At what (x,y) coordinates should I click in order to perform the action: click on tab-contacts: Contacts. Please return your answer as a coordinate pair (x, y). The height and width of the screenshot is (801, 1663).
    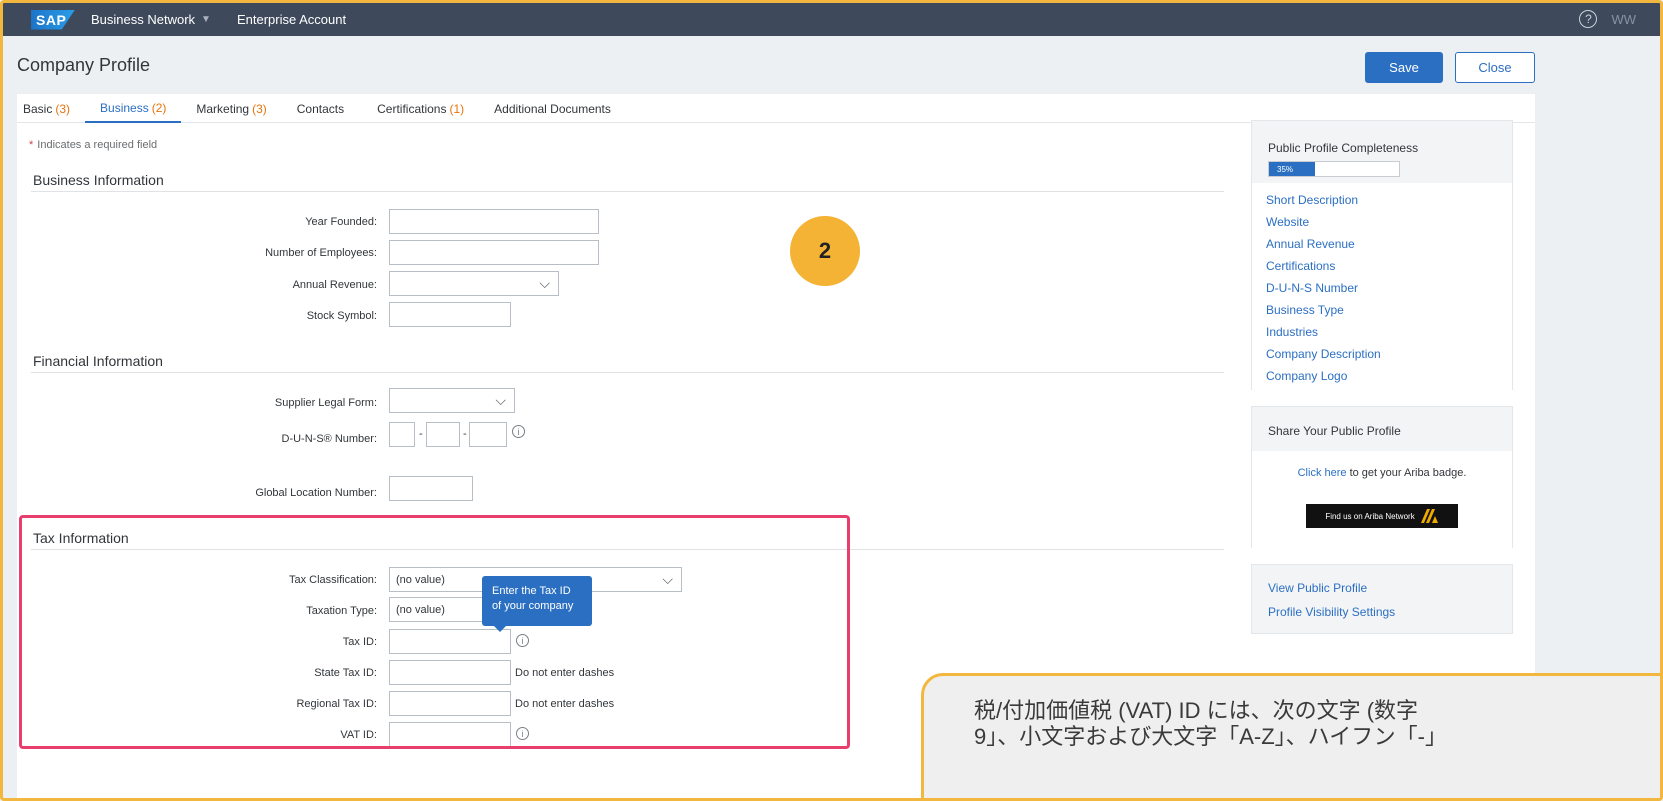
    Looking at the image, I should click on (322, 108).